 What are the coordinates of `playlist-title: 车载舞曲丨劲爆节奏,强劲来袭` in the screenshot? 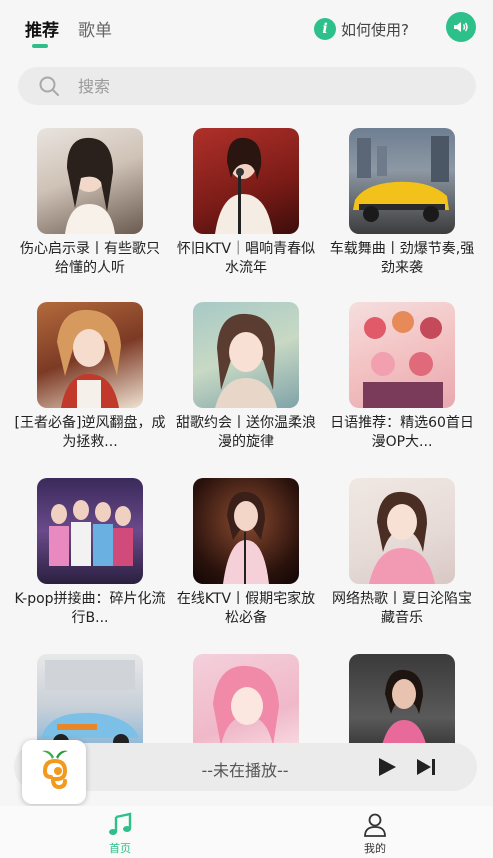 It's located at (402, 258).